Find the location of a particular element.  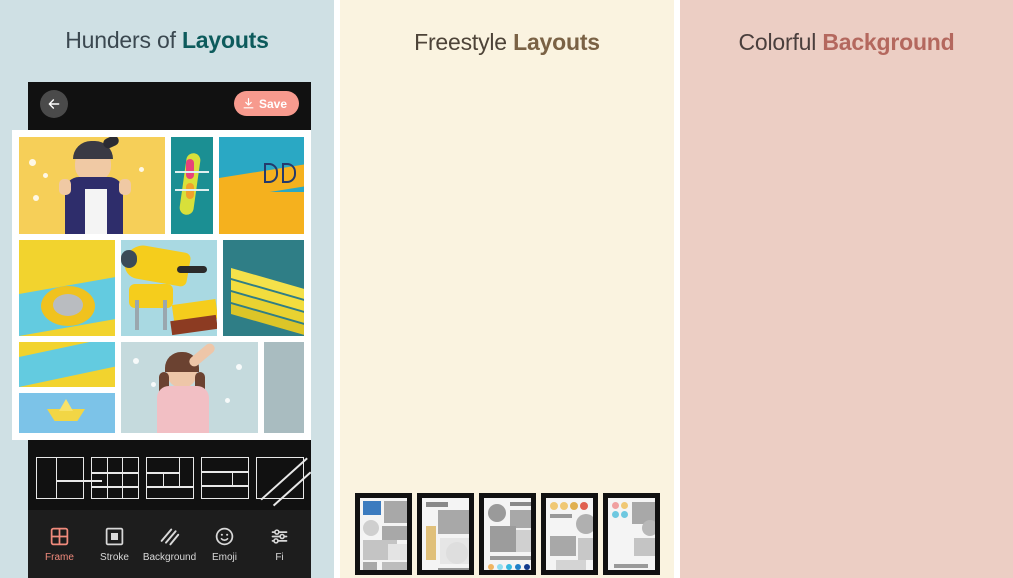

toolbar-item-background: Background is located at coordinates (169, 544).